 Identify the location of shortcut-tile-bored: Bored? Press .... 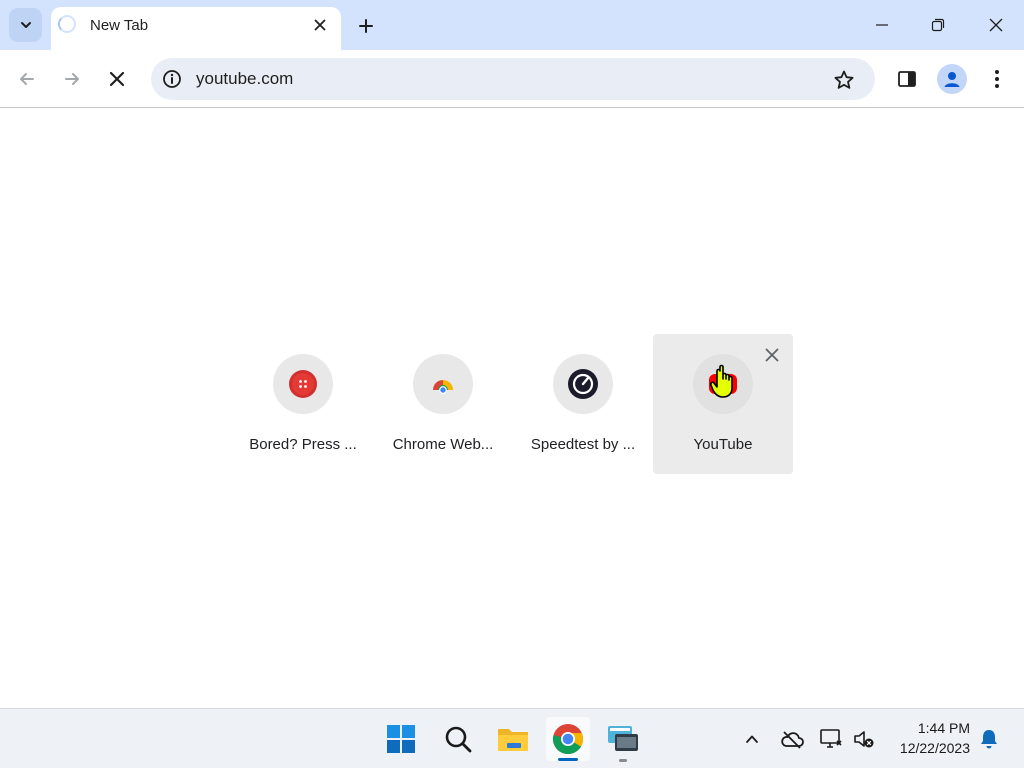
(303, 404).